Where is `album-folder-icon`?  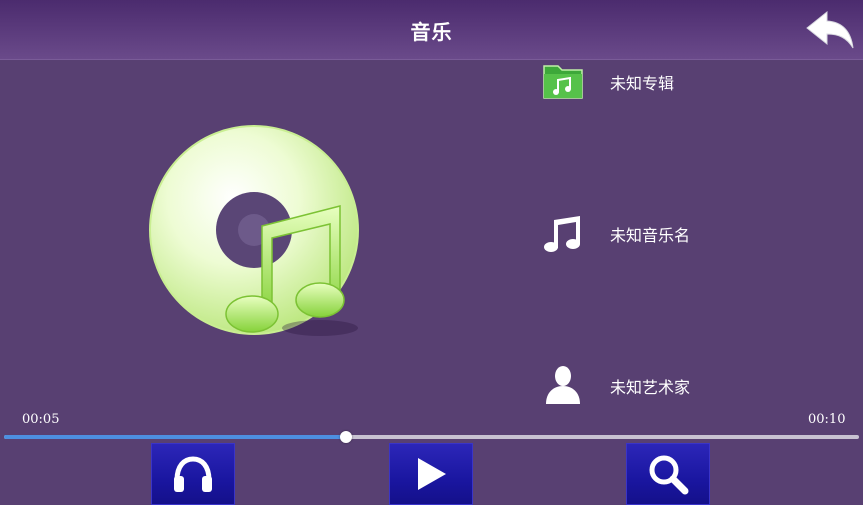 album-folder-icon is located at coordinates (563, 82).